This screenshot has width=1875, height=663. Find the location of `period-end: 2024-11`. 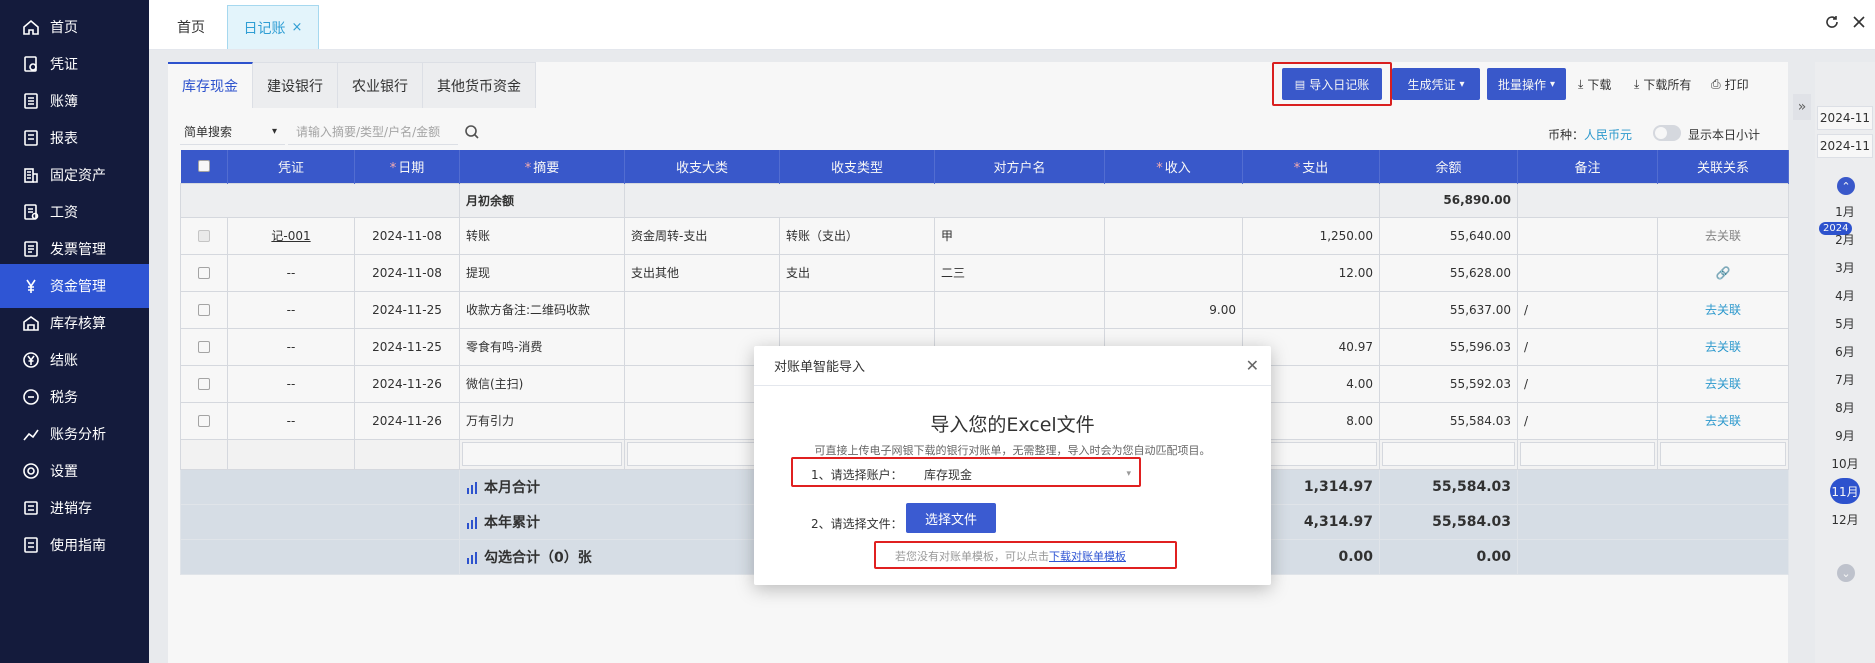

period-end: 2024-11 is located at coordinates (1845, 146).